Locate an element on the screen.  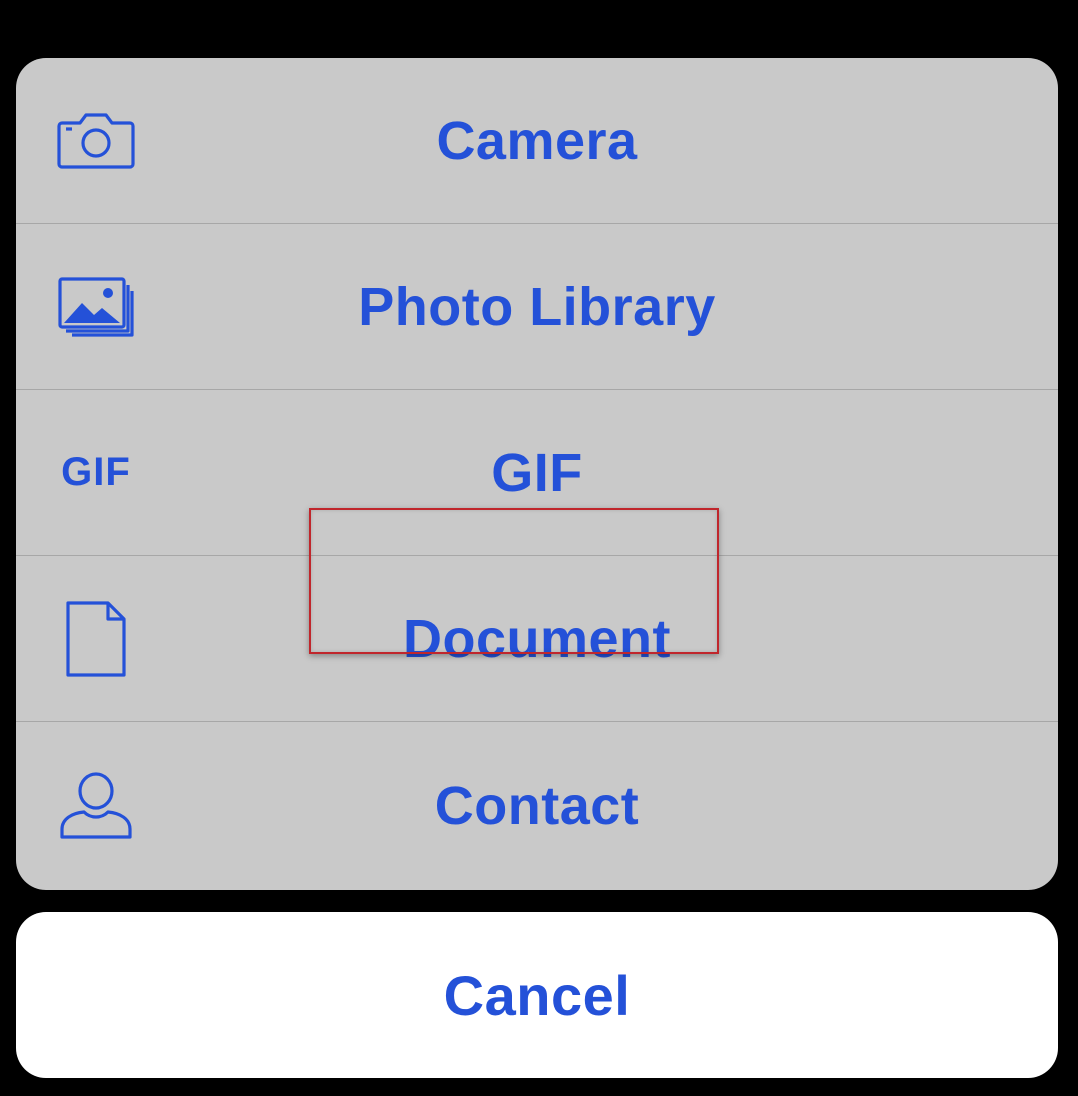
camera-label: Camera is located at coordinates (537, 140).